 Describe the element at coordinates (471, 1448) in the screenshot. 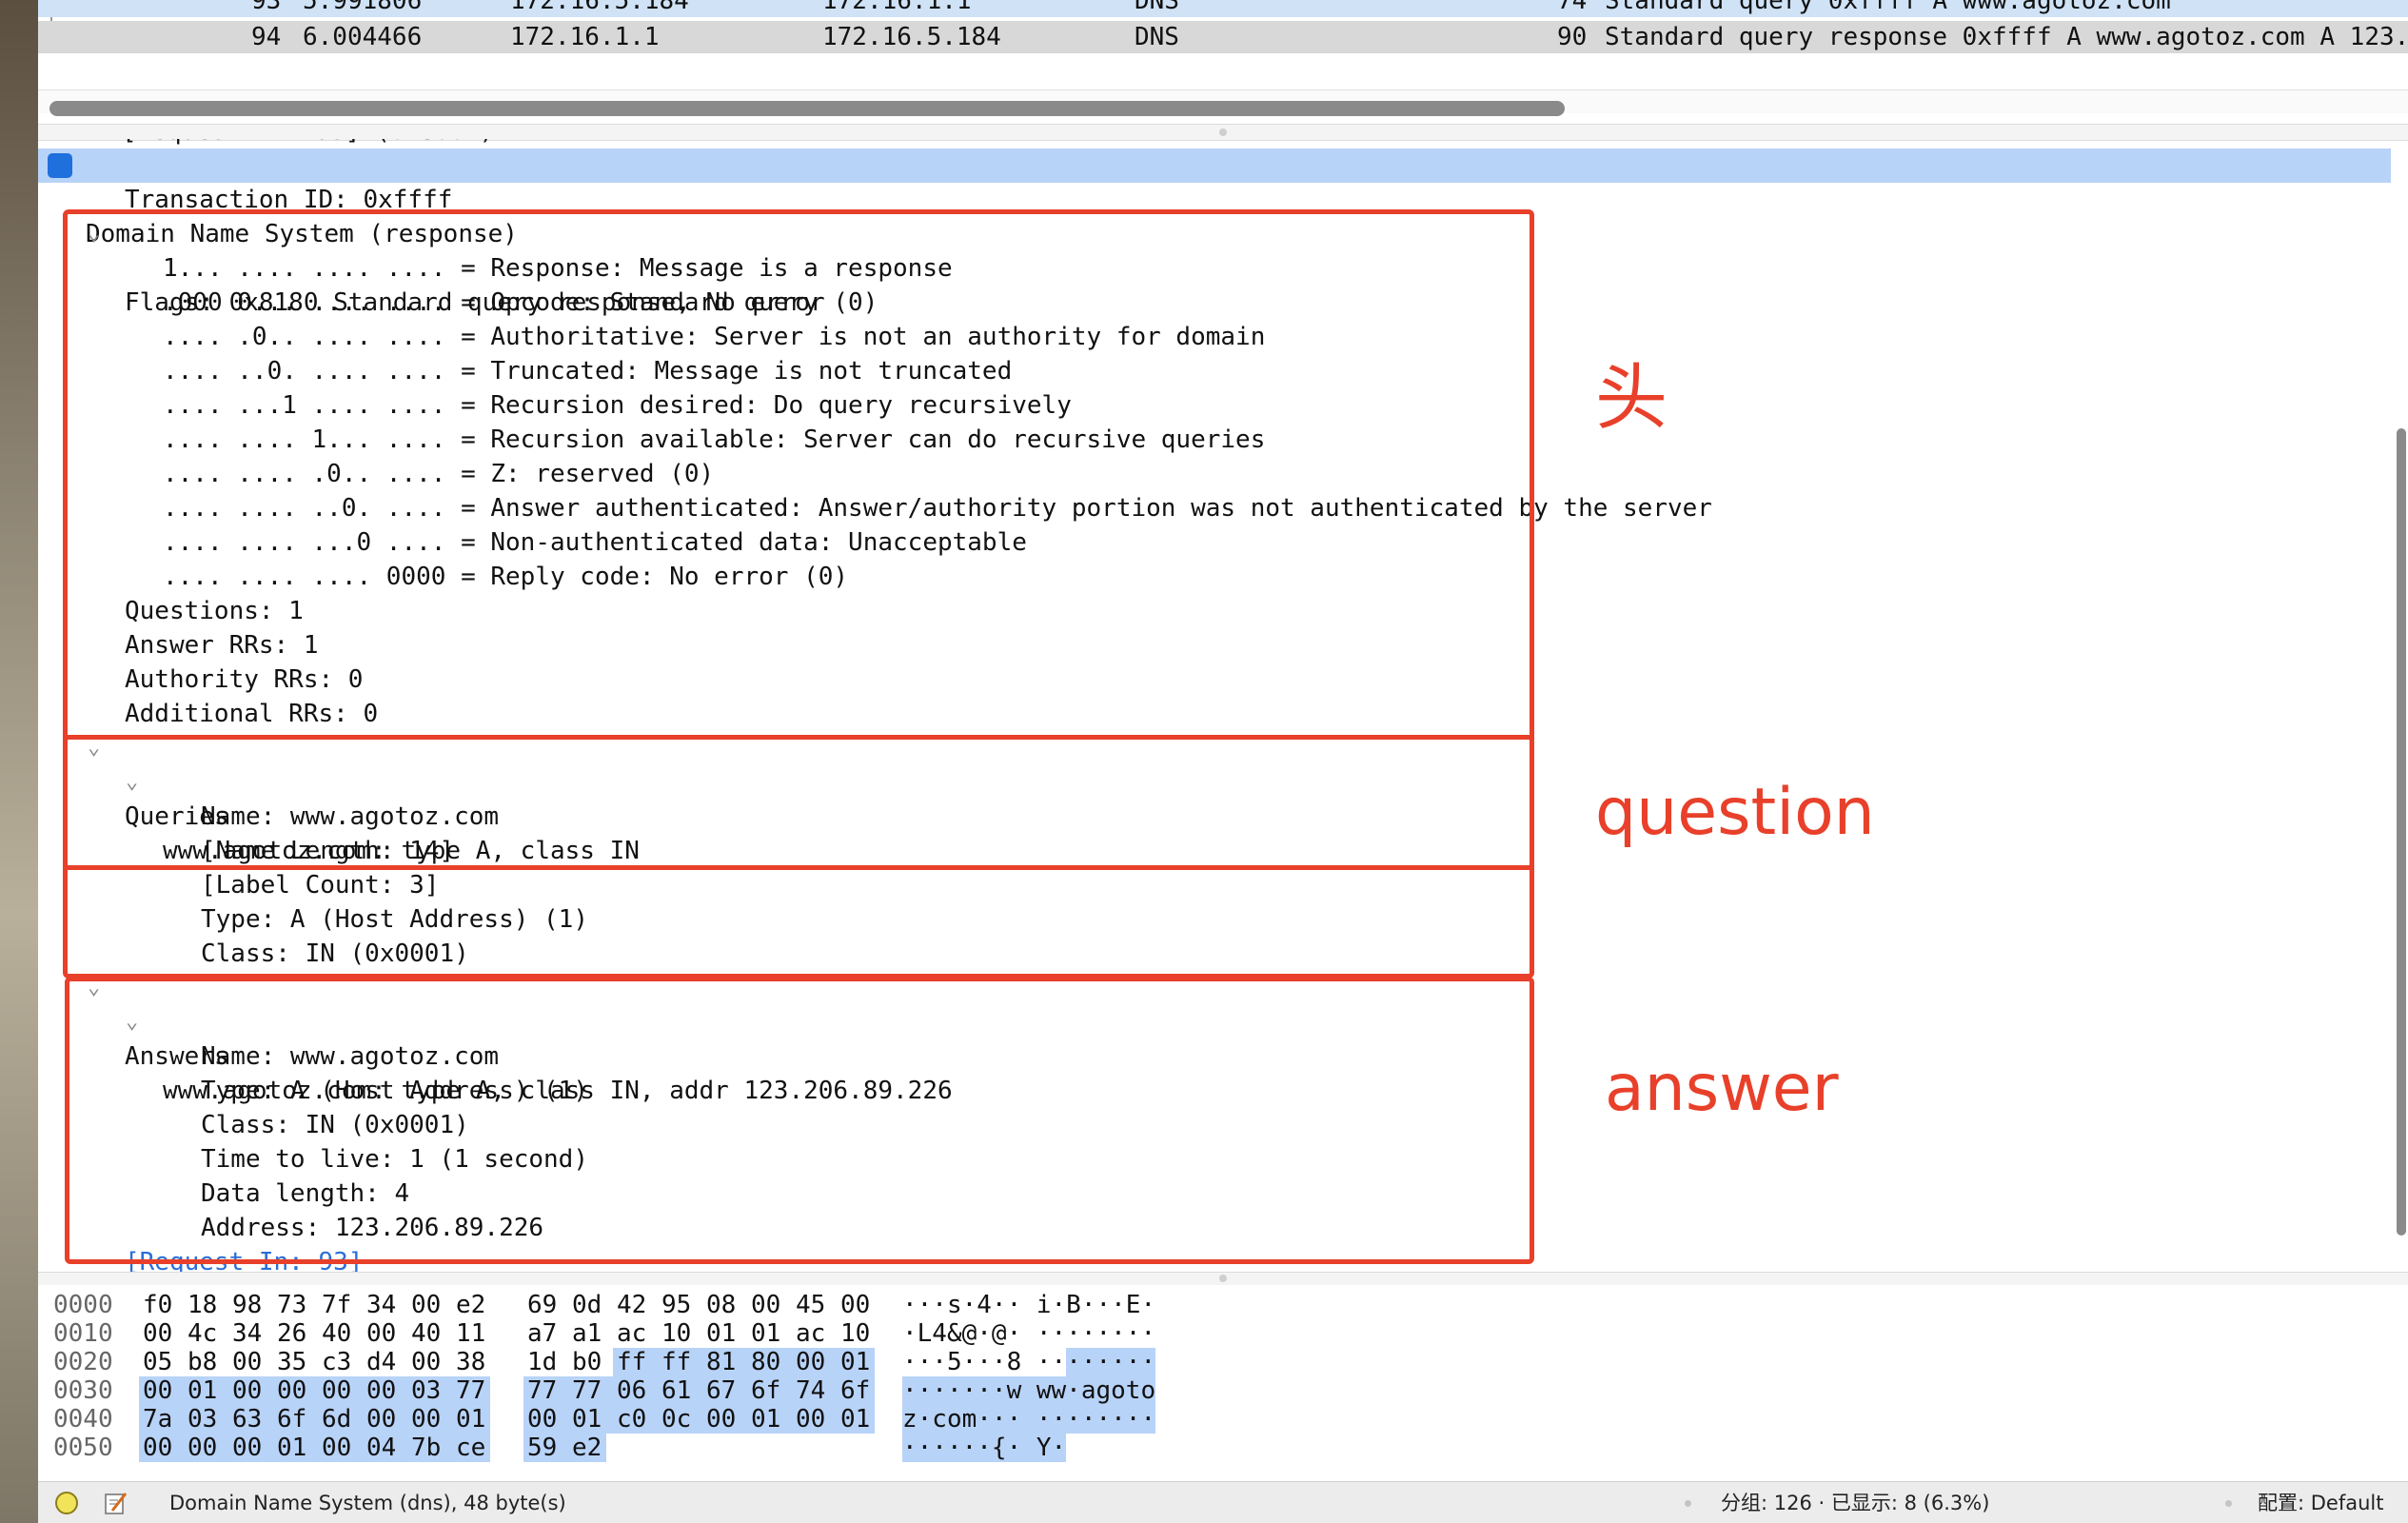

I see `hex-byte: ce` at that location.